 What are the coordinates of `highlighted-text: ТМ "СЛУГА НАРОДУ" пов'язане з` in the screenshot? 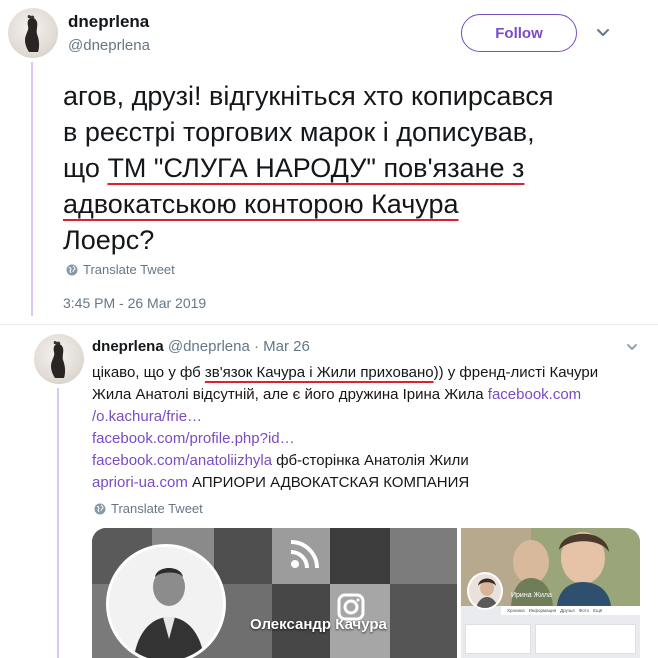 It's located at (316, 168).